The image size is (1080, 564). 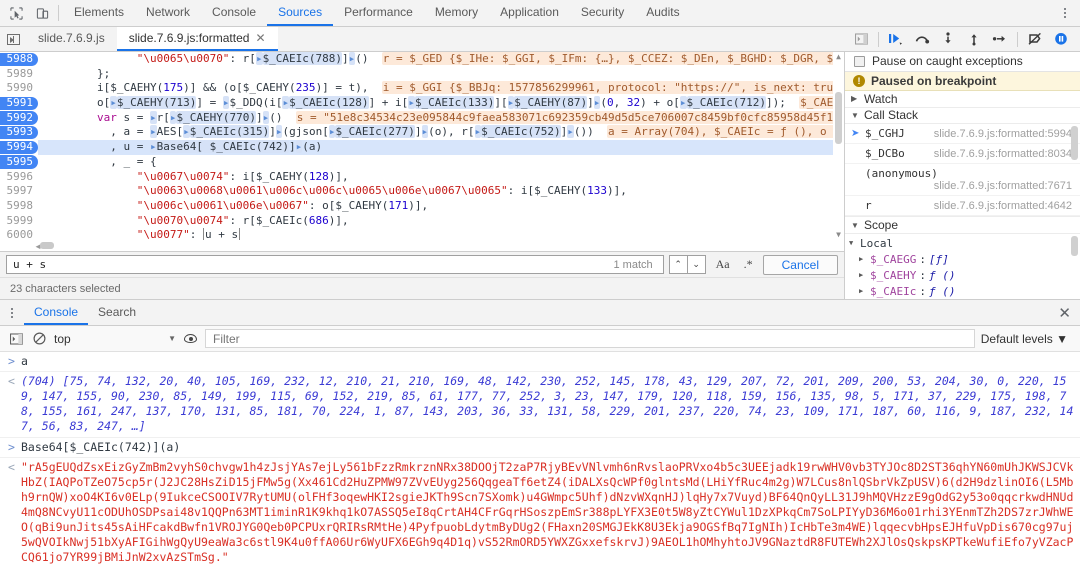 What do you see at coordinates (896, 39) in the screenshot?
I see `resume-script-execution-button` at bounding box center [896, 39].